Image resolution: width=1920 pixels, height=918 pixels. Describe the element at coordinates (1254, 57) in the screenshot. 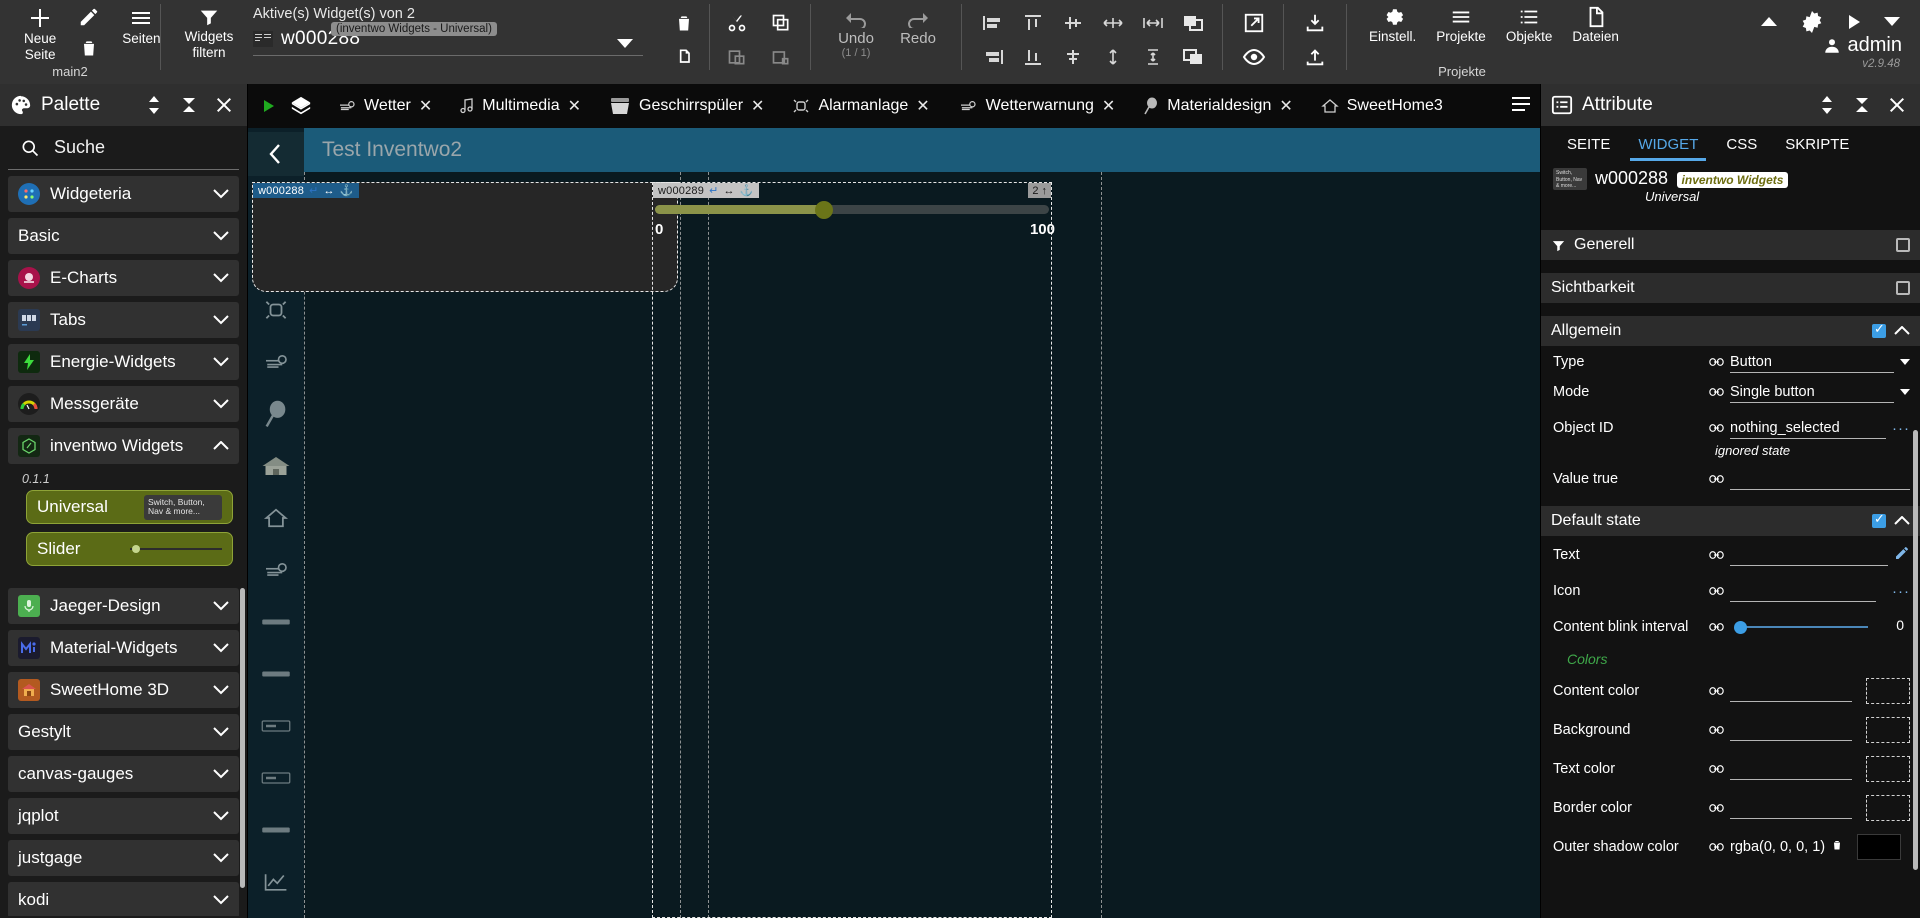

I see `preview-eye-button` at that location.